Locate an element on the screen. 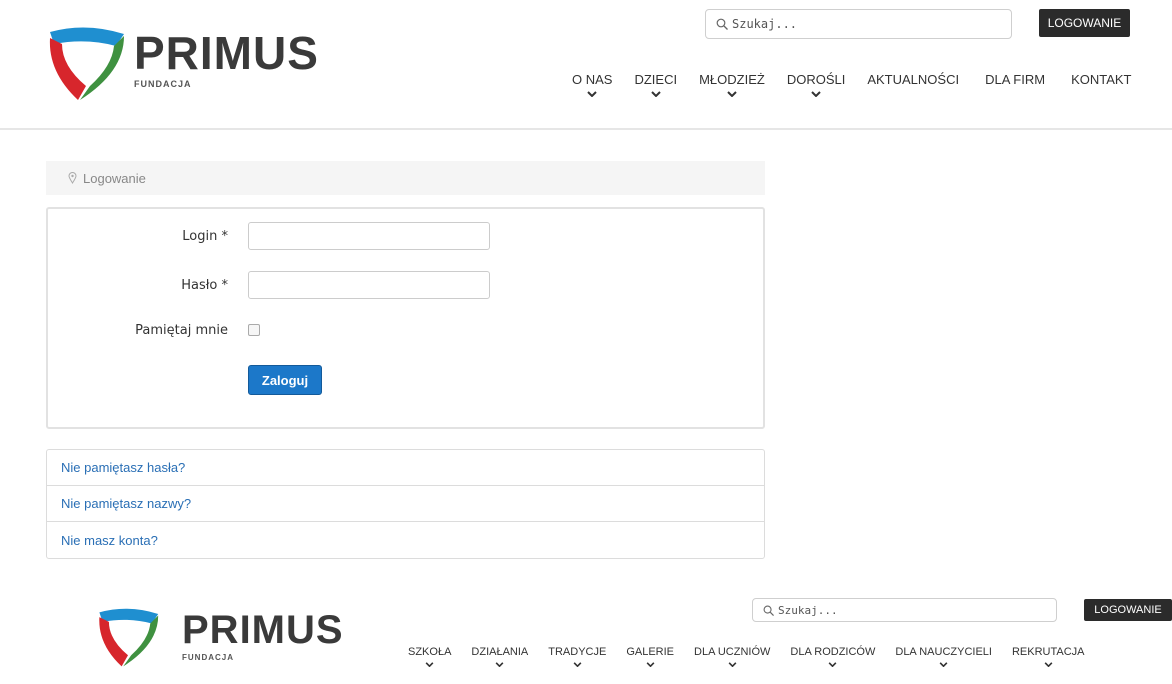 The image size is (1172, 684). nav-item-dzieci: DZIECI is located at coordinates (655, 84).